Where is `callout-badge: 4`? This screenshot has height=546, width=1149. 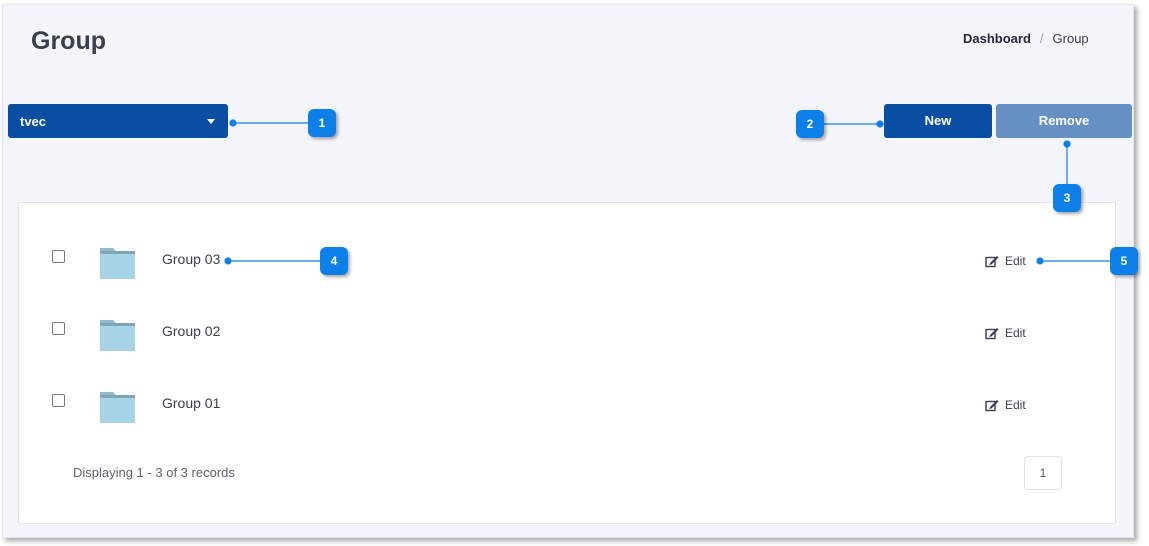 callout-badge: 4 is located at coordinates (334, 261).